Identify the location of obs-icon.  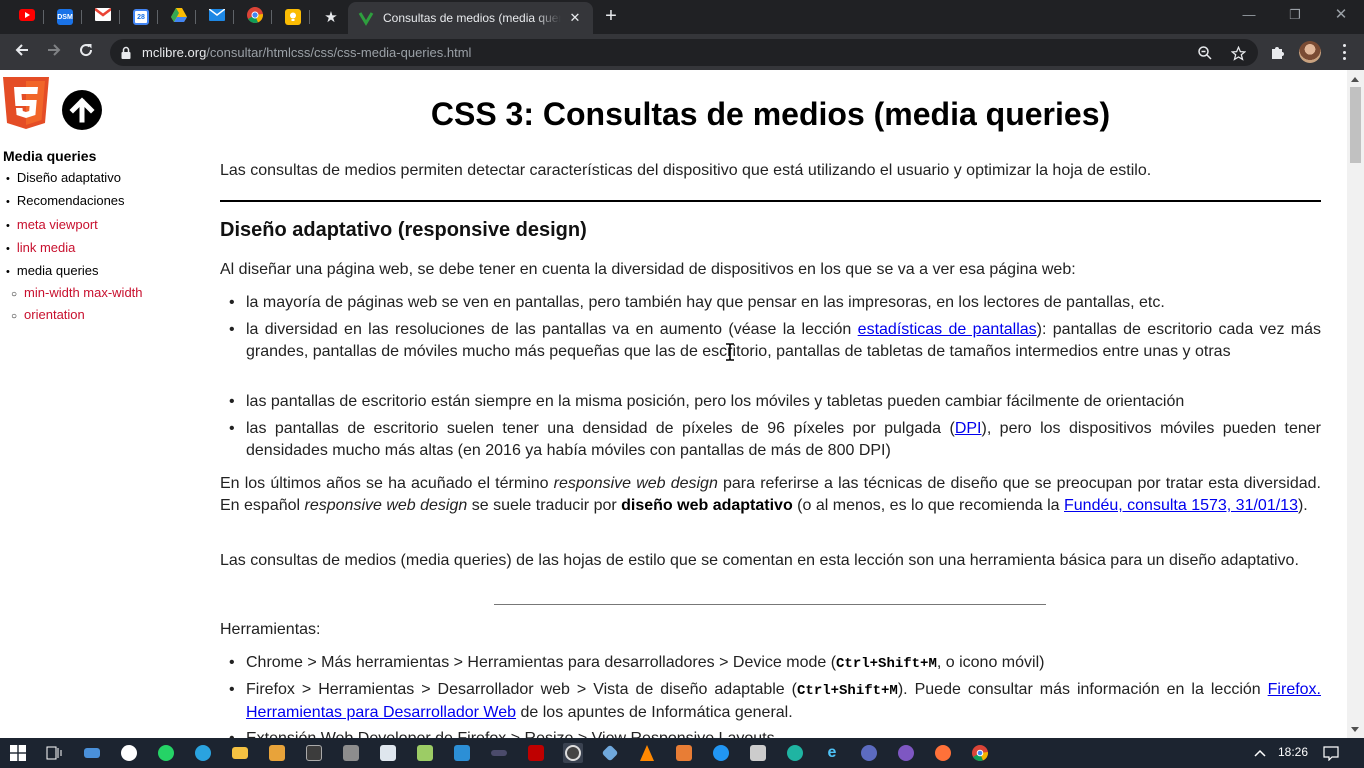
(573, 753).